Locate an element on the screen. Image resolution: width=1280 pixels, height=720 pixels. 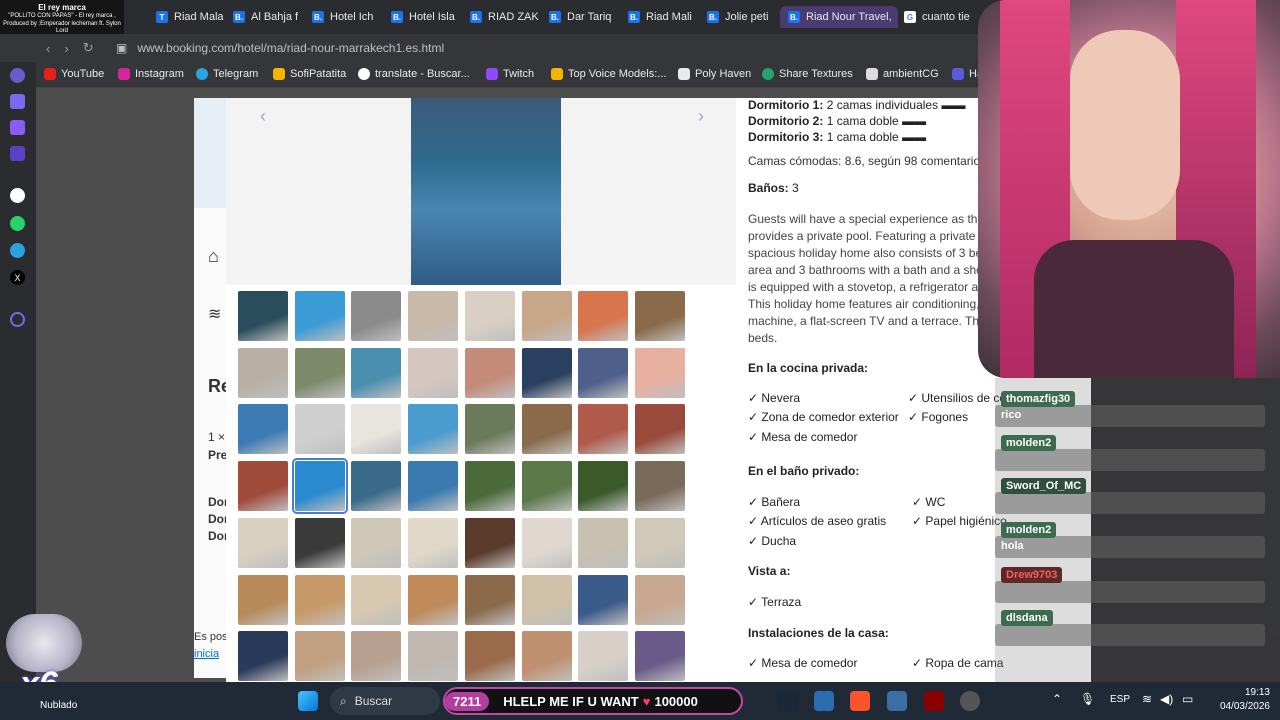
bookmark-ambientcg: ambientCG is located at coordinates (902, 74).